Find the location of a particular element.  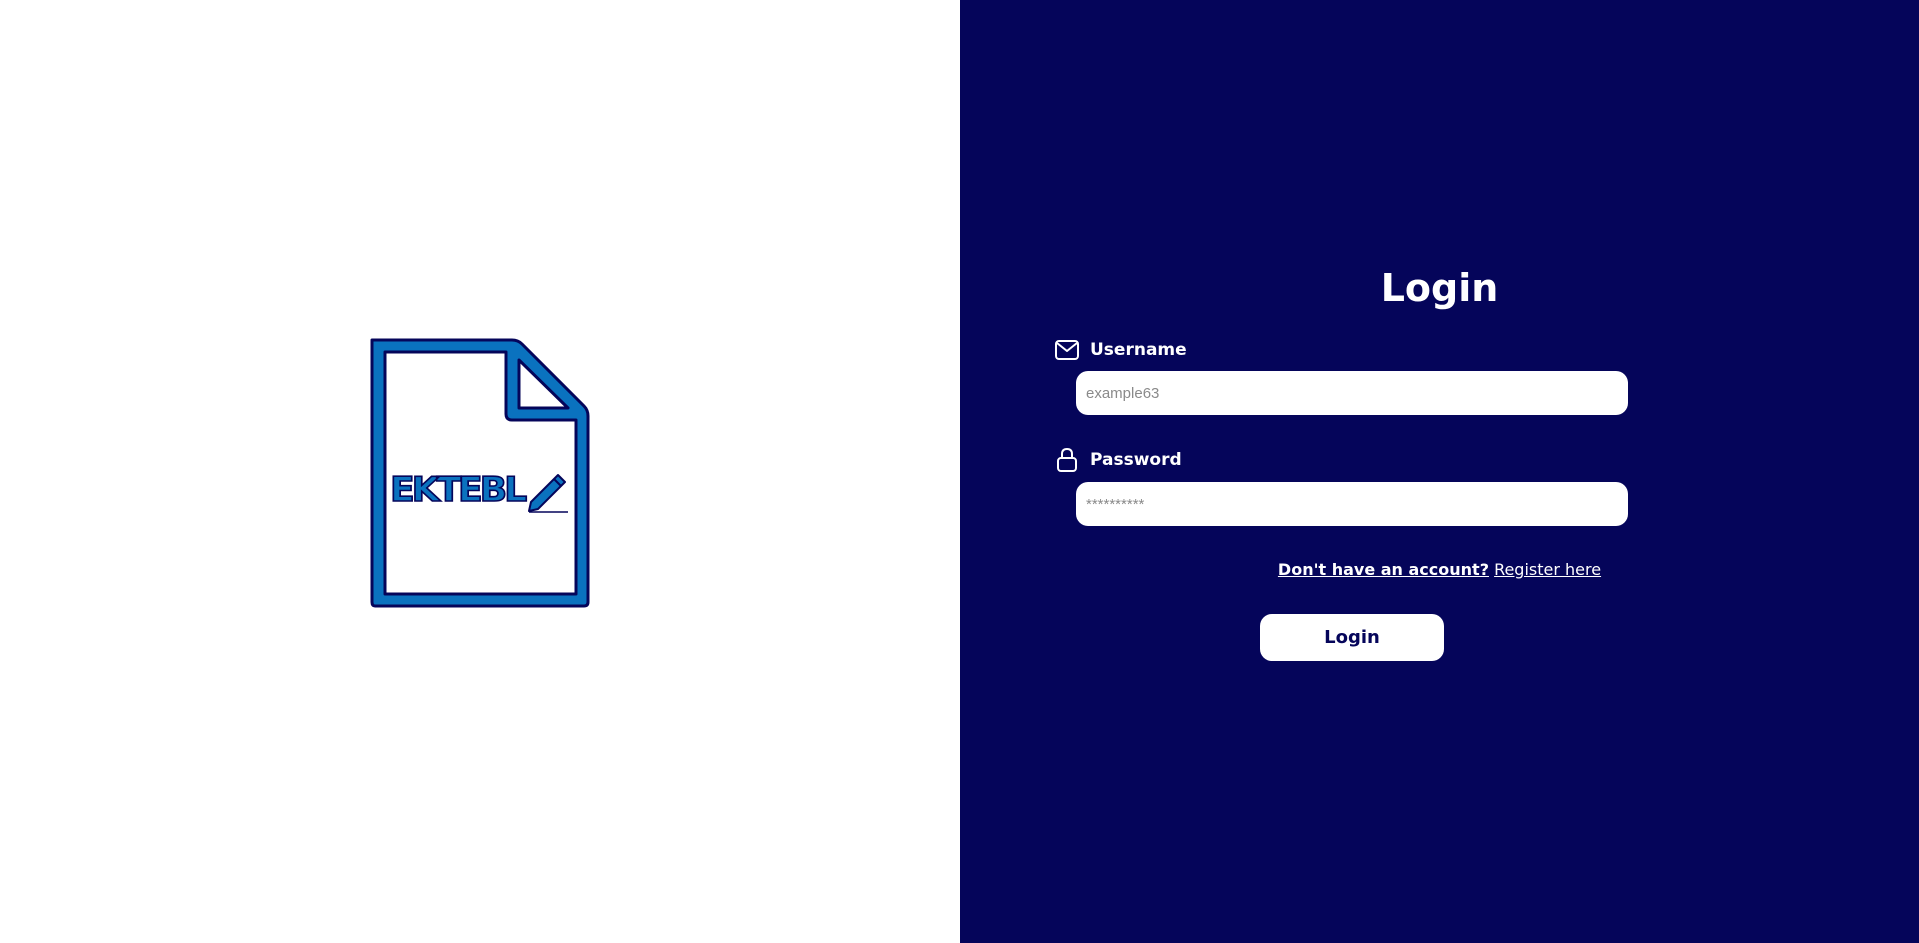

logo-text: EKTEBL is located at coordinates (458, 490).